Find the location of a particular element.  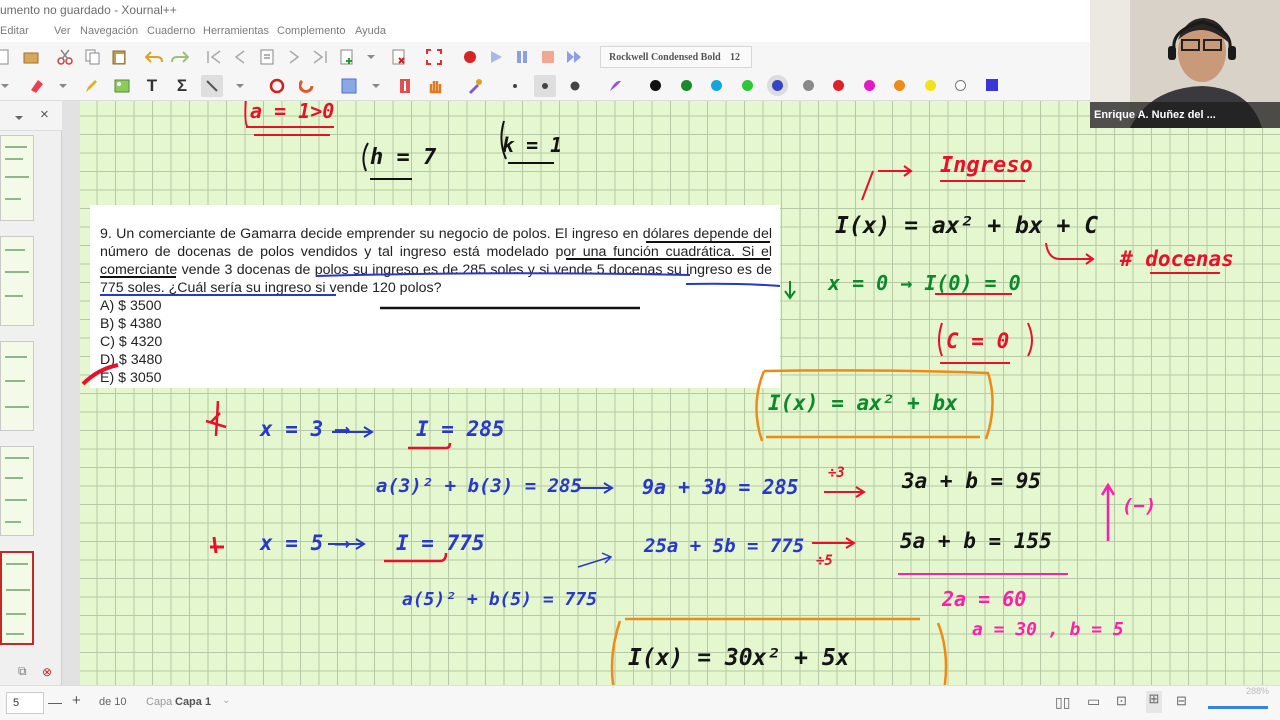

zoom-slider is located at coordinates (1238, 707).